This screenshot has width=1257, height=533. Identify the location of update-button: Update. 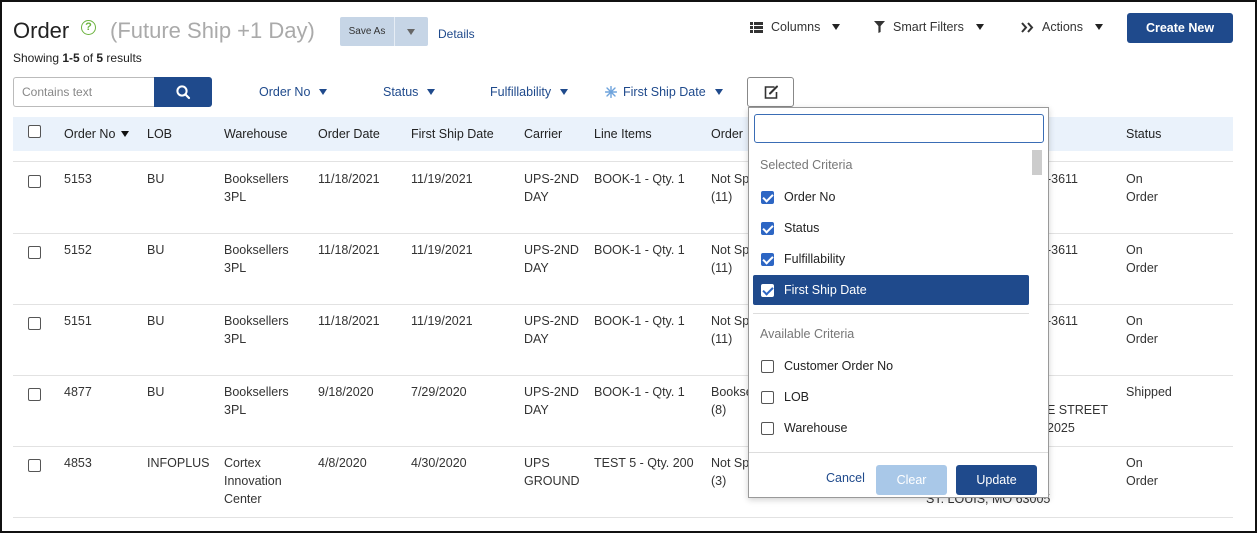
(996, 480).